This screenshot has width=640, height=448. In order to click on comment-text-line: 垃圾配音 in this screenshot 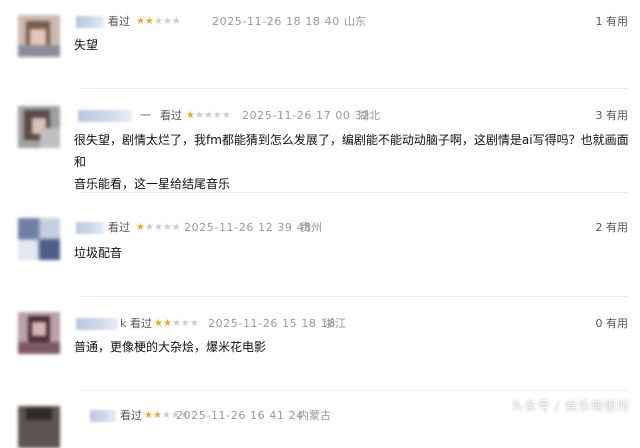, I will do `click(98, 253)`.